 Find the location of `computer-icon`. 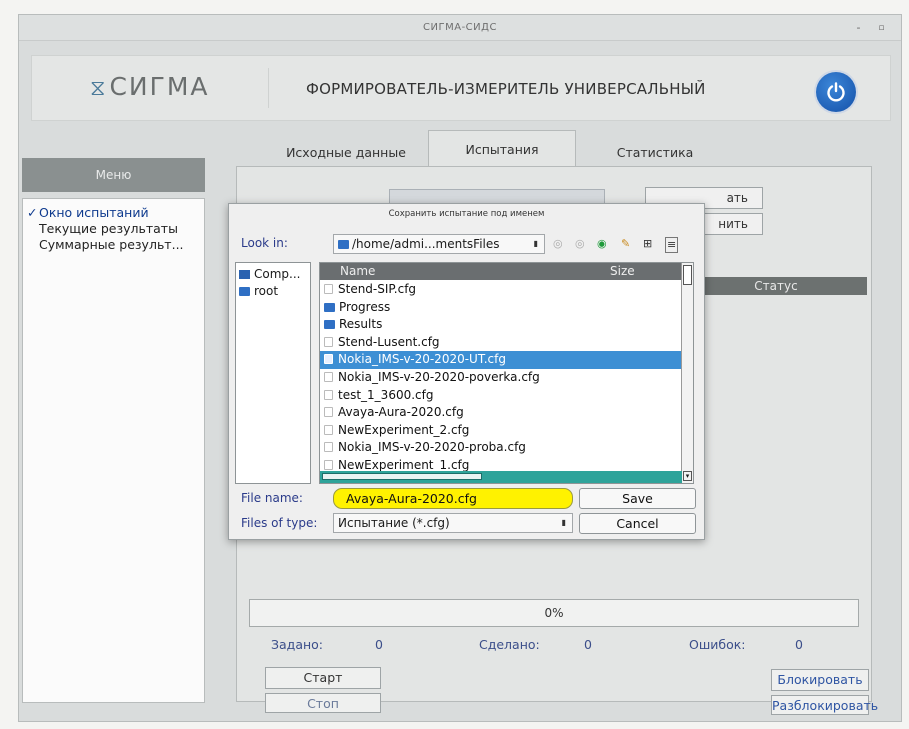

computer-icon is located at coordinates (244, 274).